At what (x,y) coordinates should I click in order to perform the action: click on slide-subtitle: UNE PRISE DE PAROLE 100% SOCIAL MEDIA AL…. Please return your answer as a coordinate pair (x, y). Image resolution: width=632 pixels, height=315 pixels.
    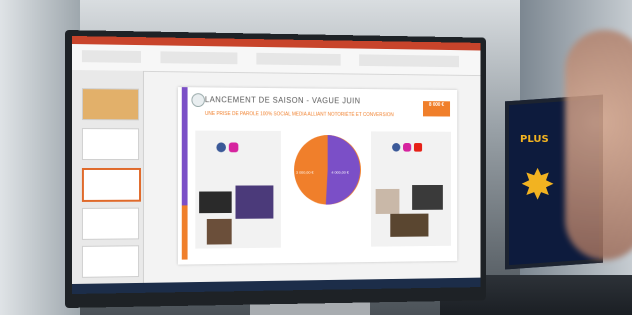
    Looking at the image, I should click on (299, 114).